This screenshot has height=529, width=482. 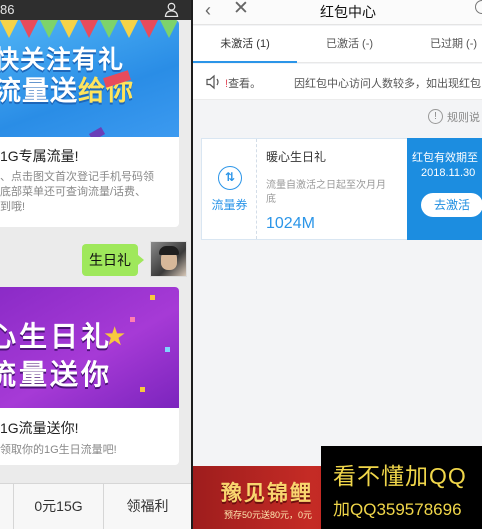 What do you see at coordinates (56, 336) in the screenshot?
I see `banner-headline: 心生日礼` at bounding box center [56, 336].